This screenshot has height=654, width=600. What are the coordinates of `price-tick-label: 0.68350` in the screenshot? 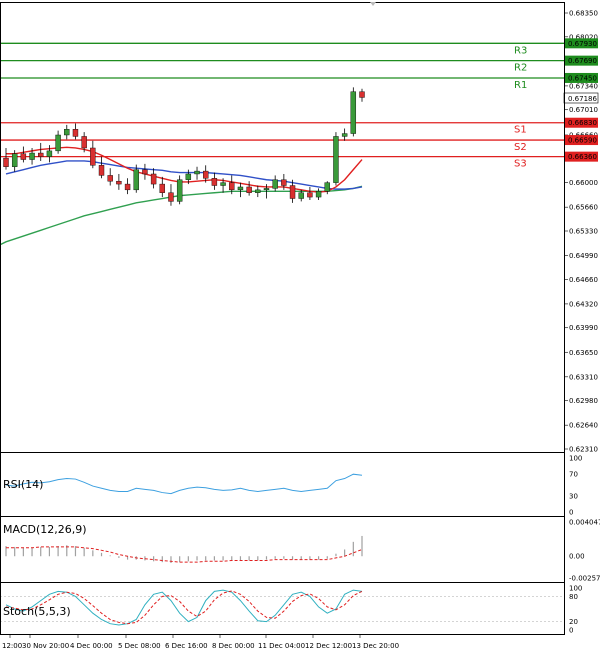 It's located at (583, 14).